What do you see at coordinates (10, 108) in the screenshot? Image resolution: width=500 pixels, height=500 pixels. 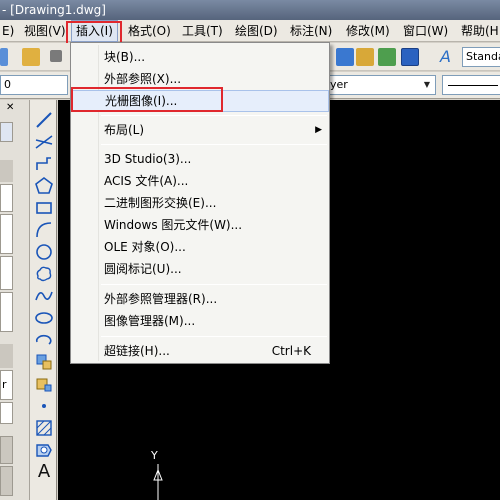 I see `close-icon: ✕` at bounding box center [10, 108].